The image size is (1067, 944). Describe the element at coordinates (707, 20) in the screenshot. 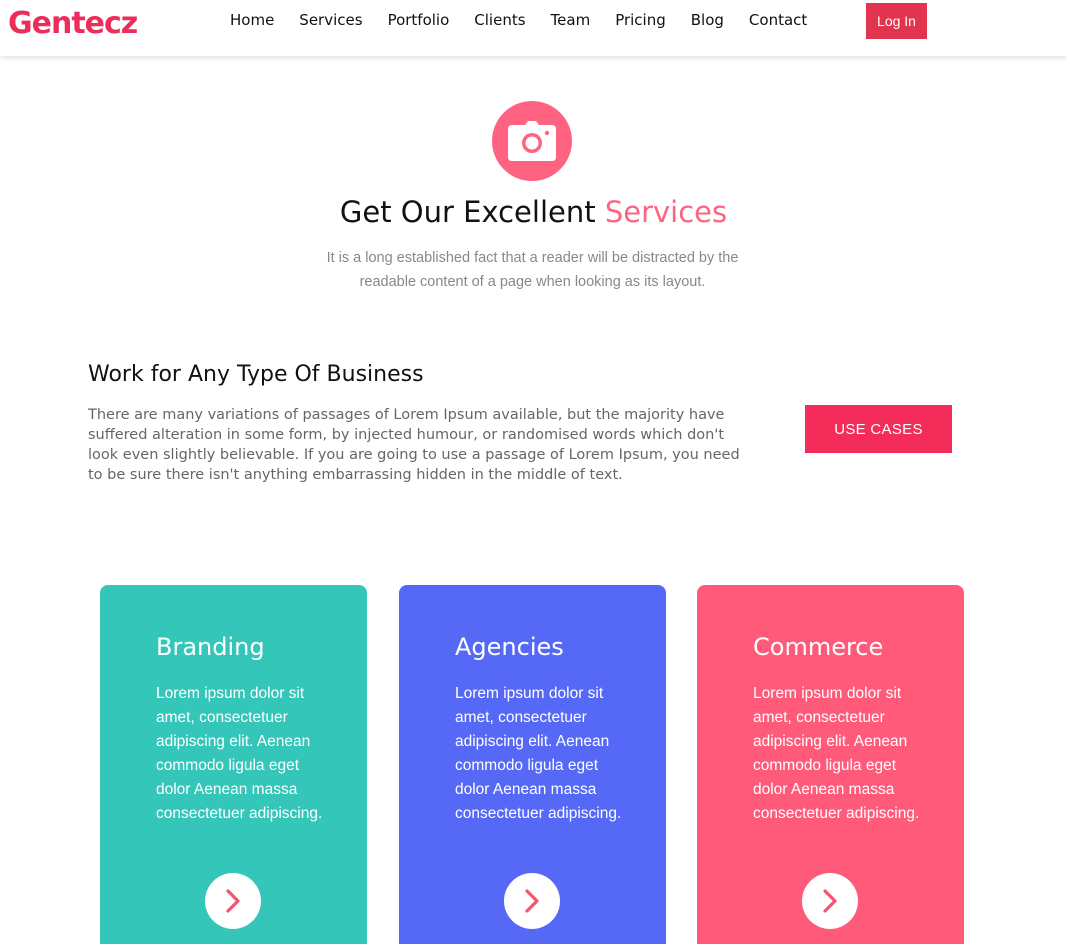

I see `nav-blog: Blog` at that location.